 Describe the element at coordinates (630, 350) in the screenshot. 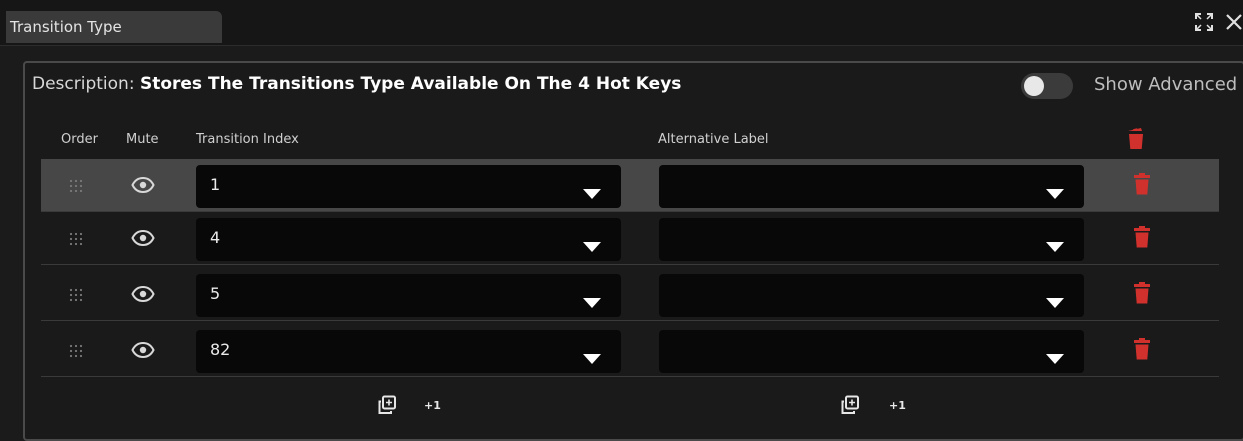

I see `table-row: 82` at that location.